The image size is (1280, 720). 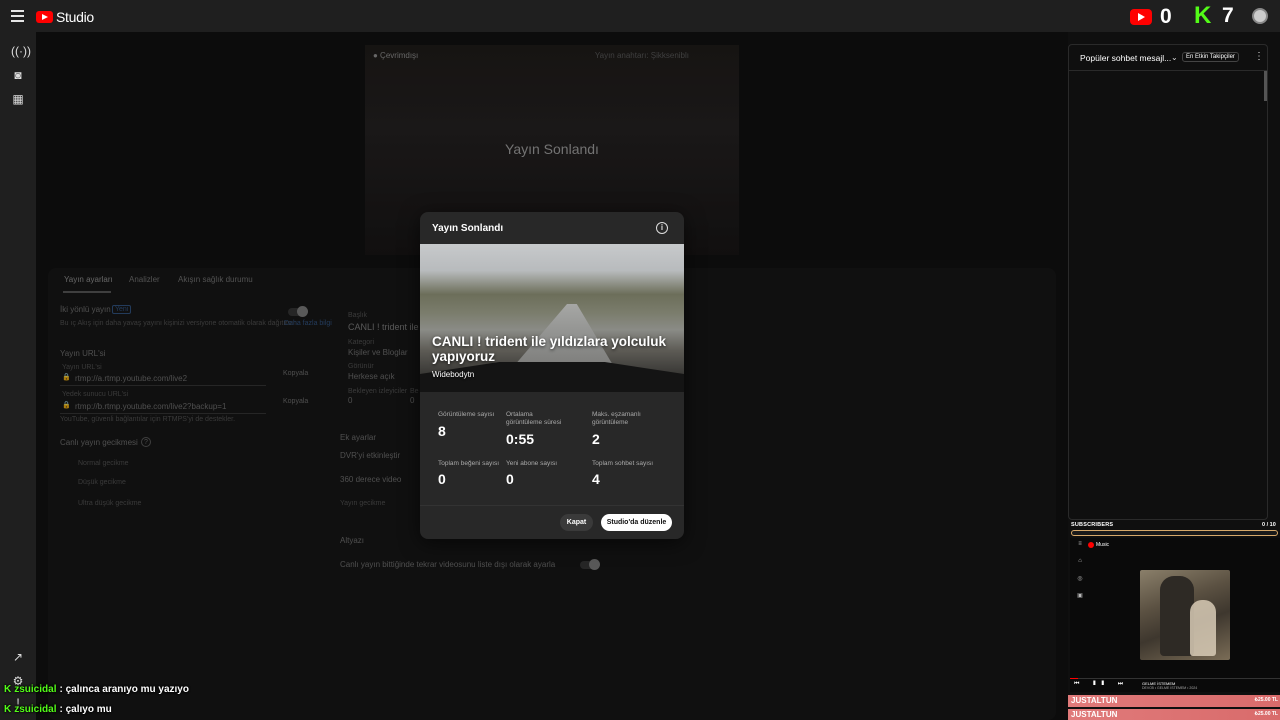 I want to click on edit-in-studio-button: Studio'da düzenle, so click(x=636, y=522).